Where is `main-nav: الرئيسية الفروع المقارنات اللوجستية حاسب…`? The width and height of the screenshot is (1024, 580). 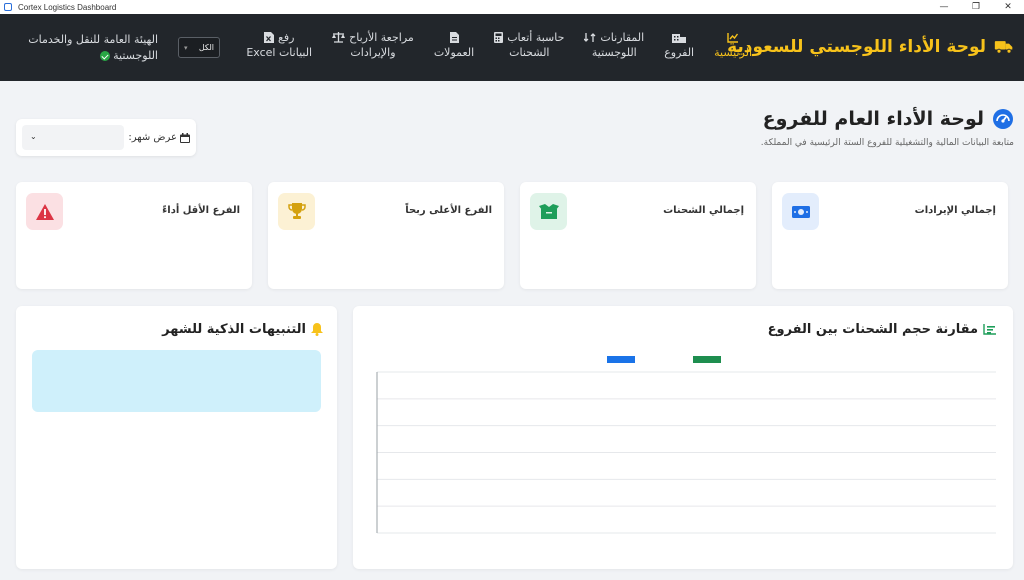 main-nav: الرئيسية الفروع المقارنات اللوجستية حاسب… is located at coordinates (499, 45).